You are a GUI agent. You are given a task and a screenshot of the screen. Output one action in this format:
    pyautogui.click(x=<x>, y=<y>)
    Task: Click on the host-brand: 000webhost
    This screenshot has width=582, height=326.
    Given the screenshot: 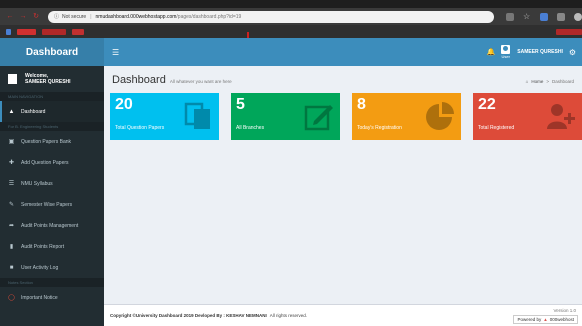 What is the action you would take?
    pyautogui.click(x=561, y=319)
    